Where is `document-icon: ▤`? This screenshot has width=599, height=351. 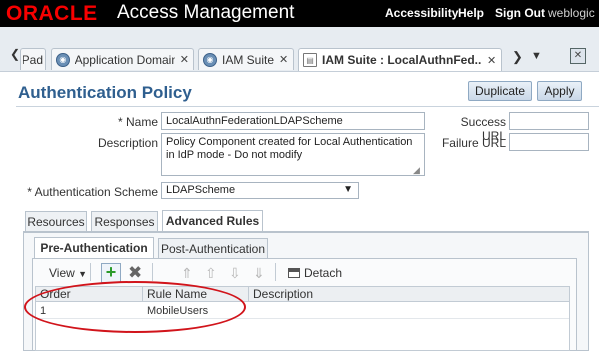
document-icon: ▤ is located at coordinates (310, 60).